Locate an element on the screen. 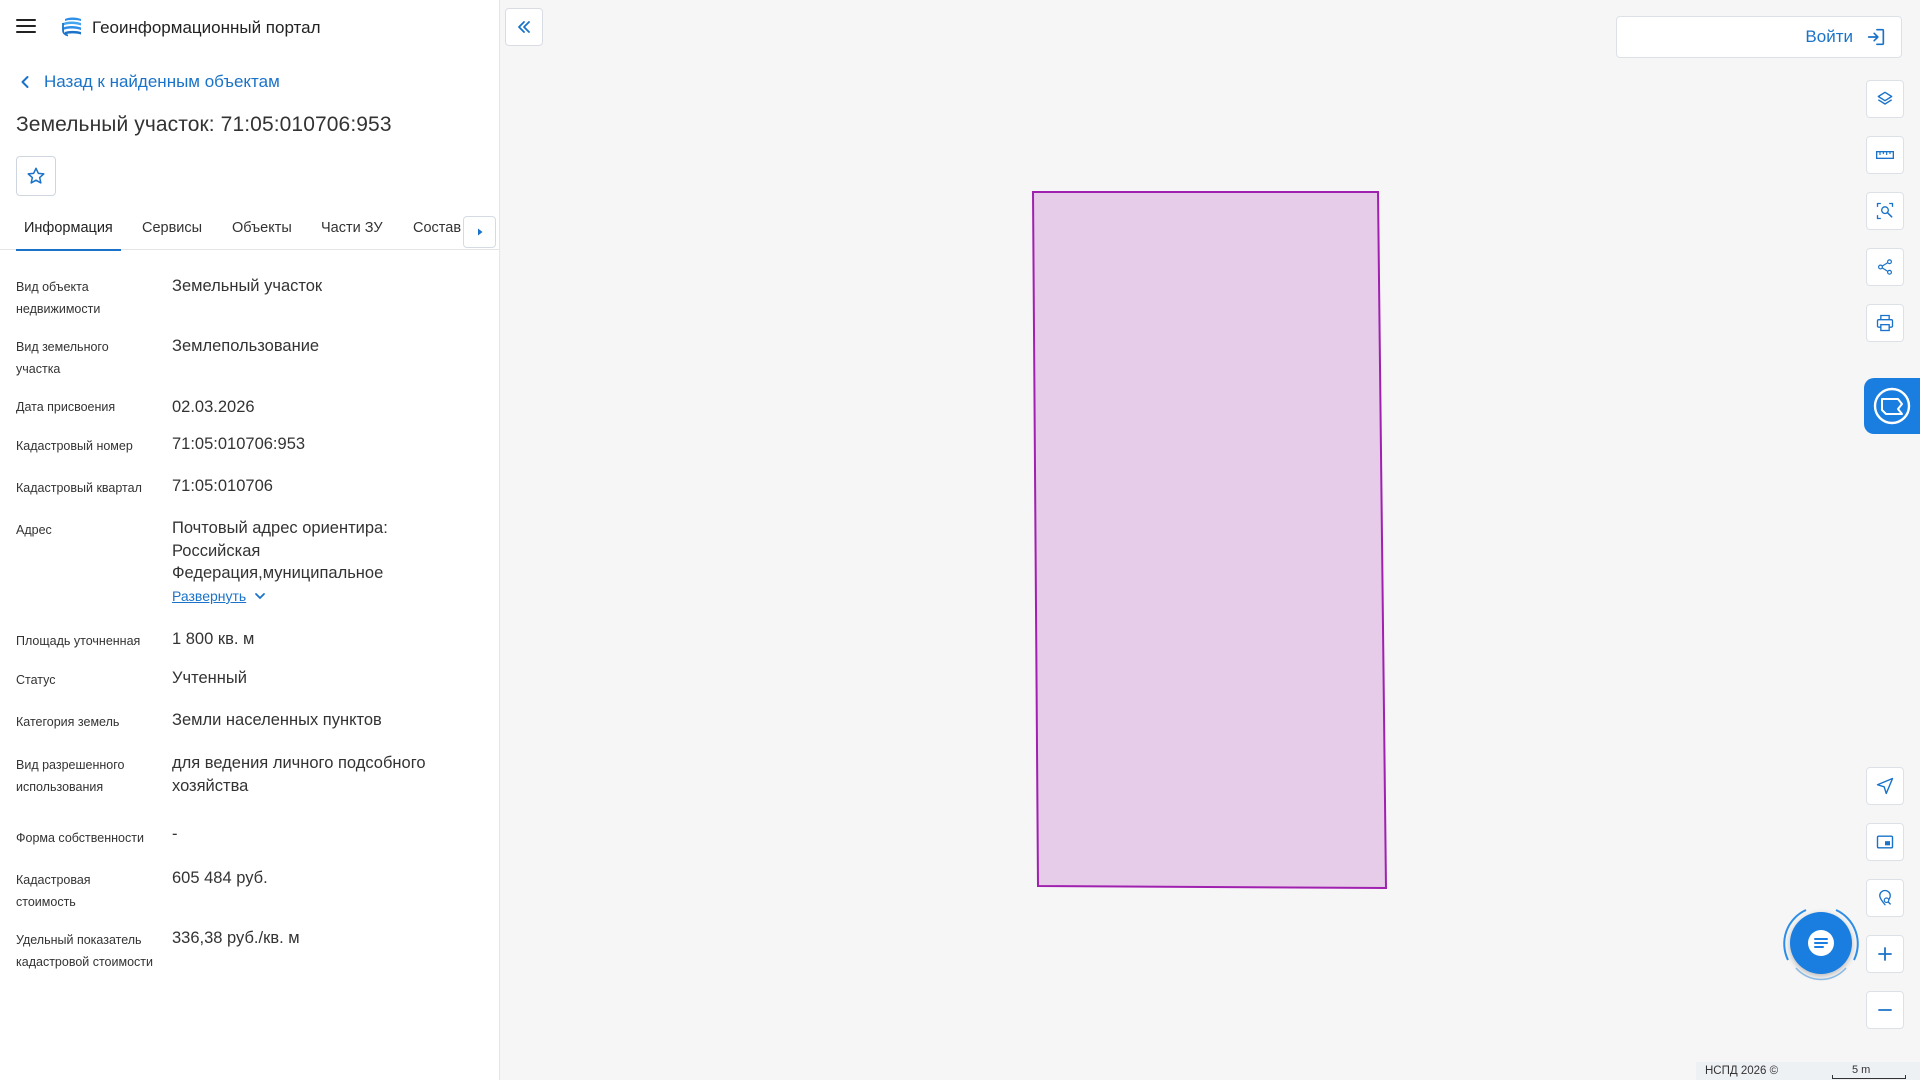  scale-bar-line is located at coordinates (1869, 1077).